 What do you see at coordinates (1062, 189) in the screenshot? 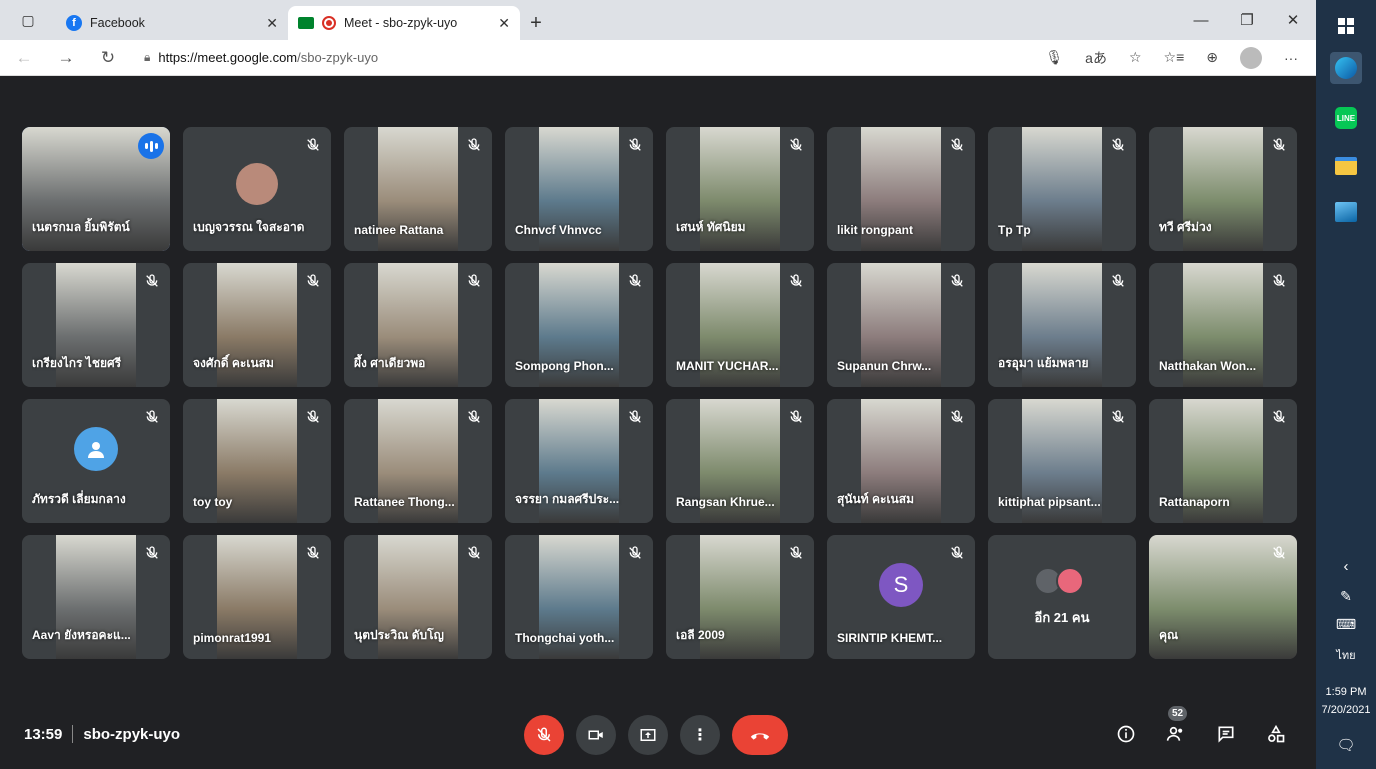
I see `participant-tile: Tp Tp` at bounding box center [1062, 189].